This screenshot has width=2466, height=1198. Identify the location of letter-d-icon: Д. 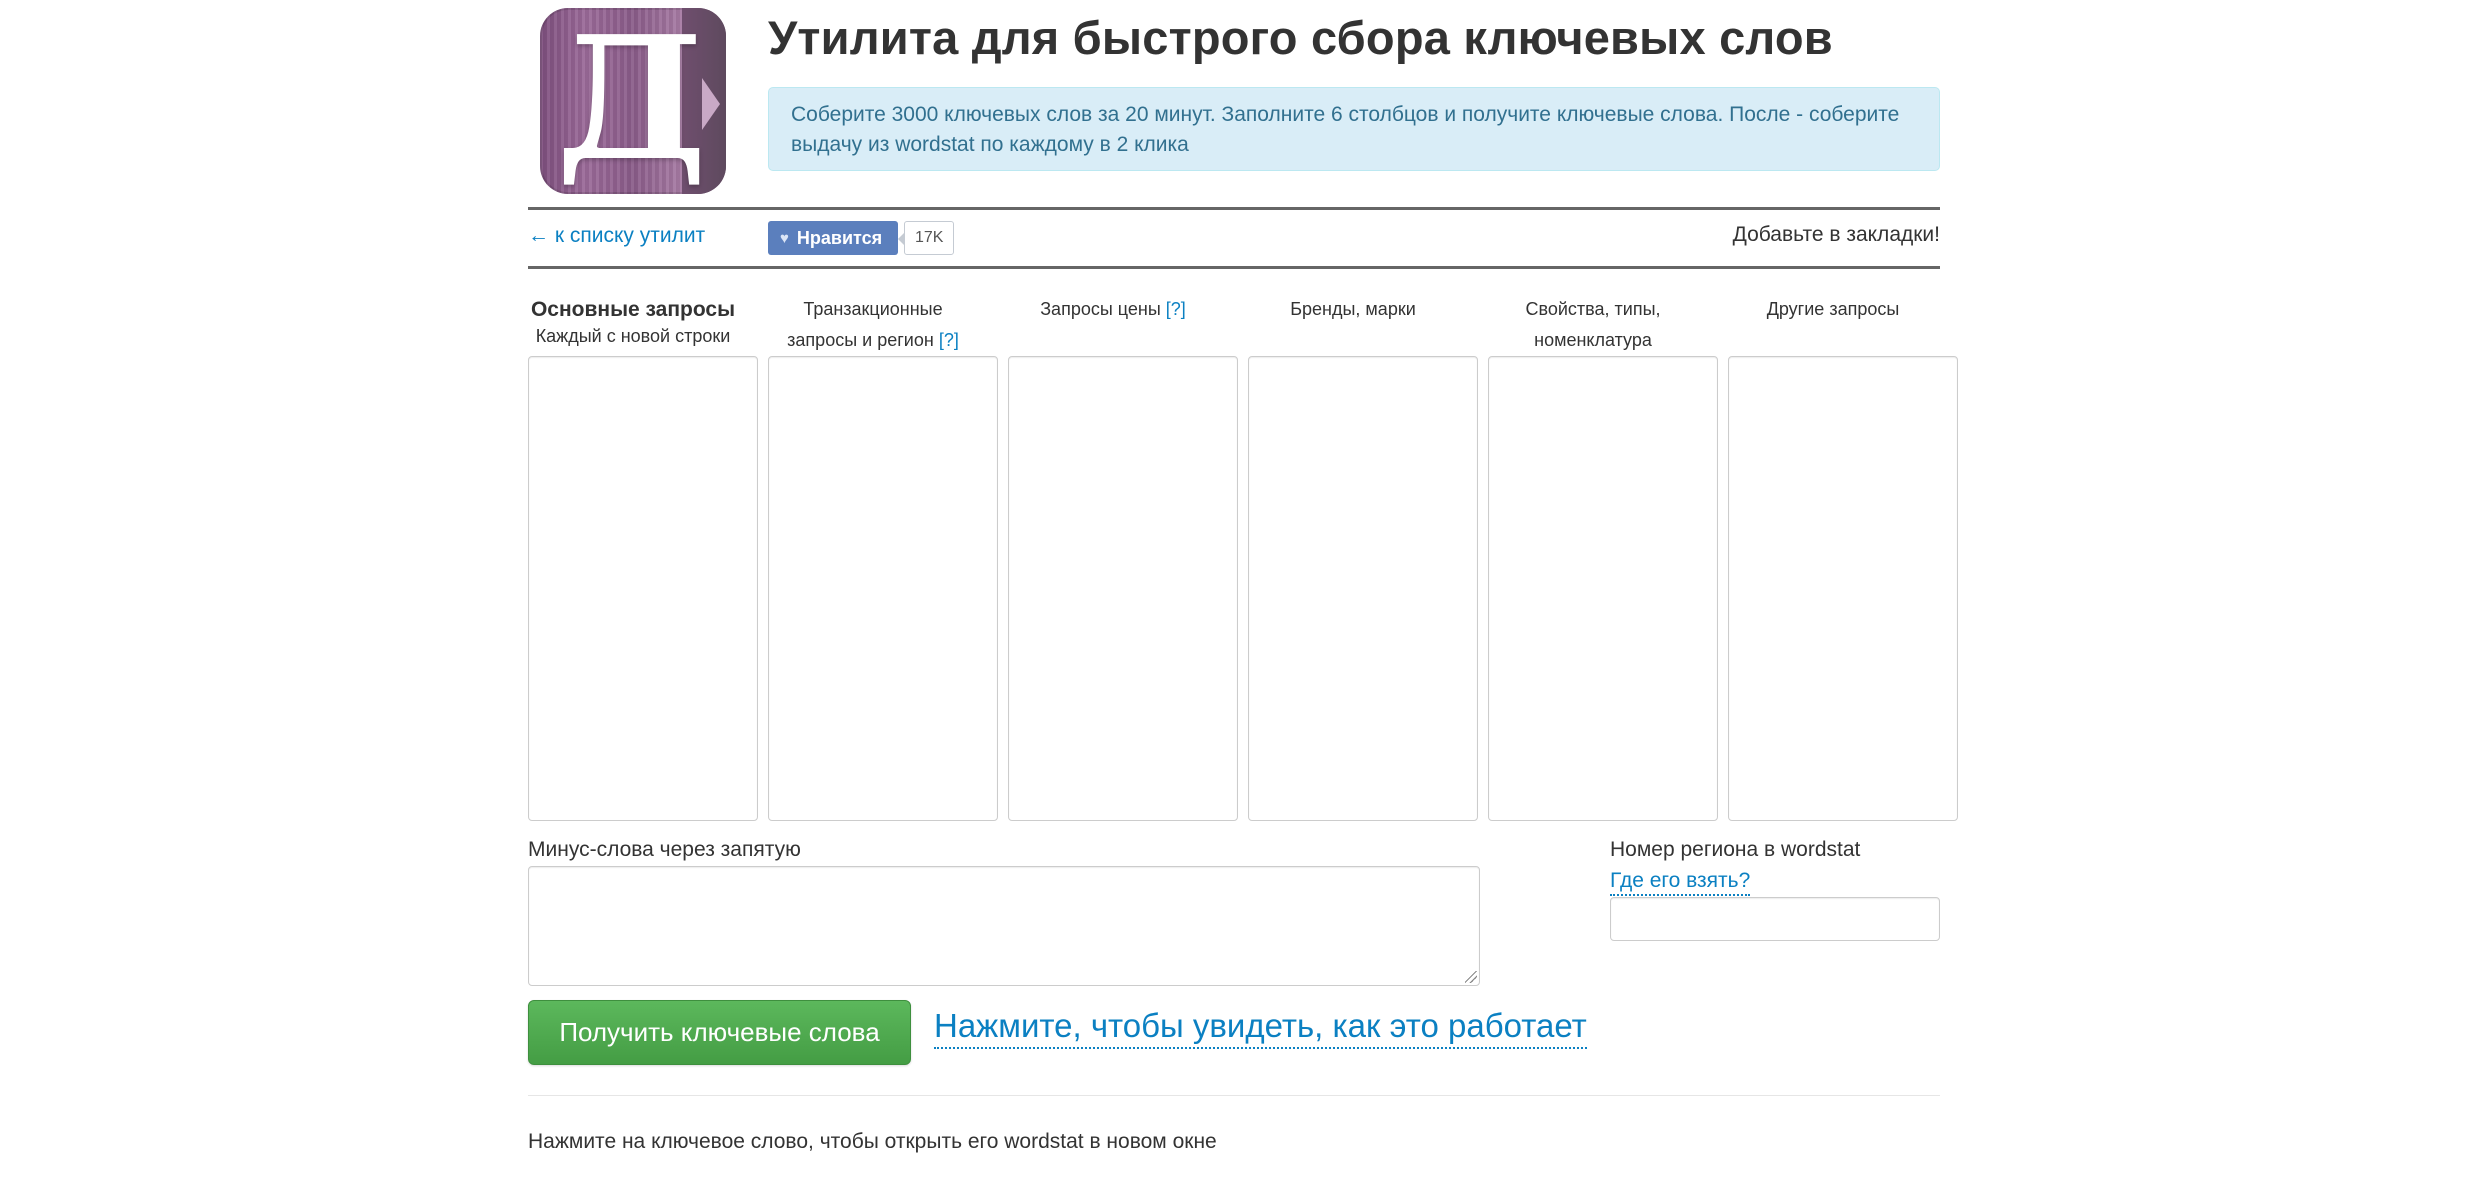
(632, 101).